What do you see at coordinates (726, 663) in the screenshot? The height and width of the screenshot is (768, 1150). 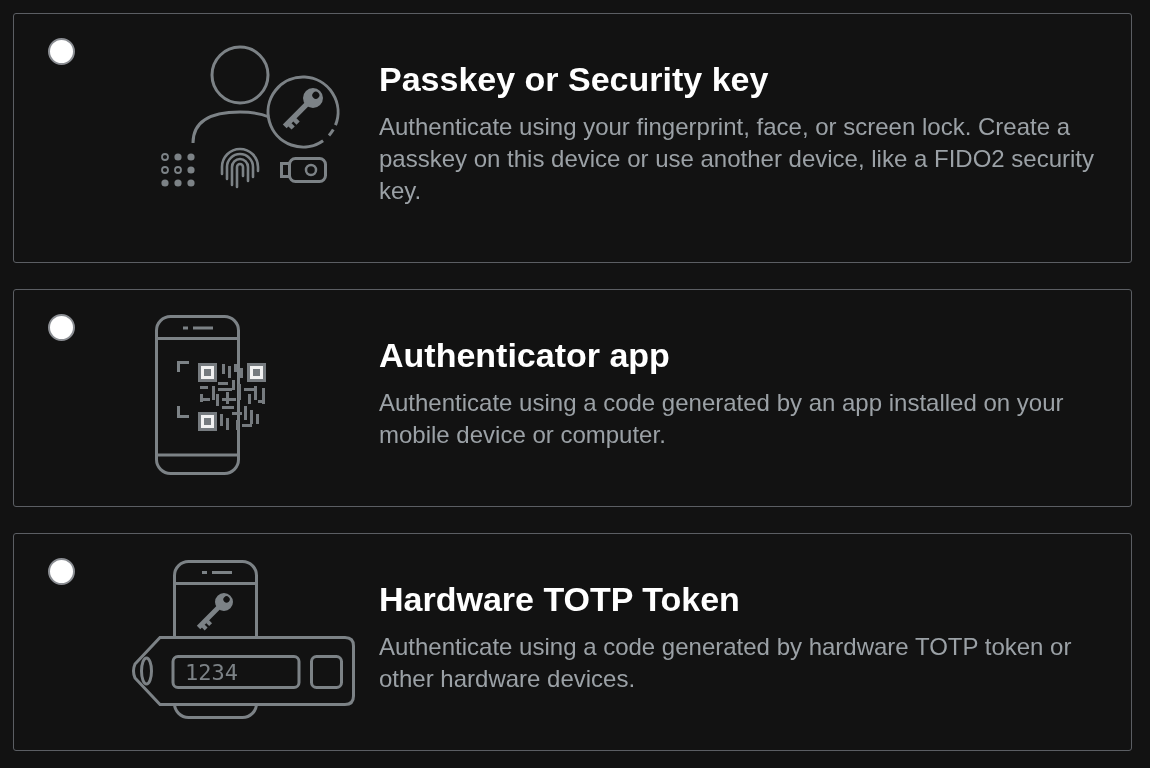 I see `option-description: Authenticate using a code generated by hardware TOTP token or other hardware devices.` at bounding box center [726, 663].